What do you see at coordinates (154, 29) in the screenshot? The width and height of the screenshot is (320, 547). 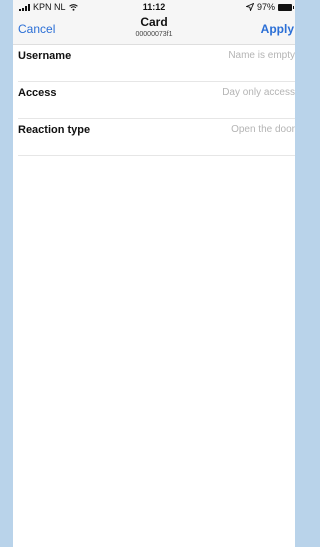 I see `navigation-bar: Cancel Card 00000073f1 Apply` at bounding box center [154, 29].